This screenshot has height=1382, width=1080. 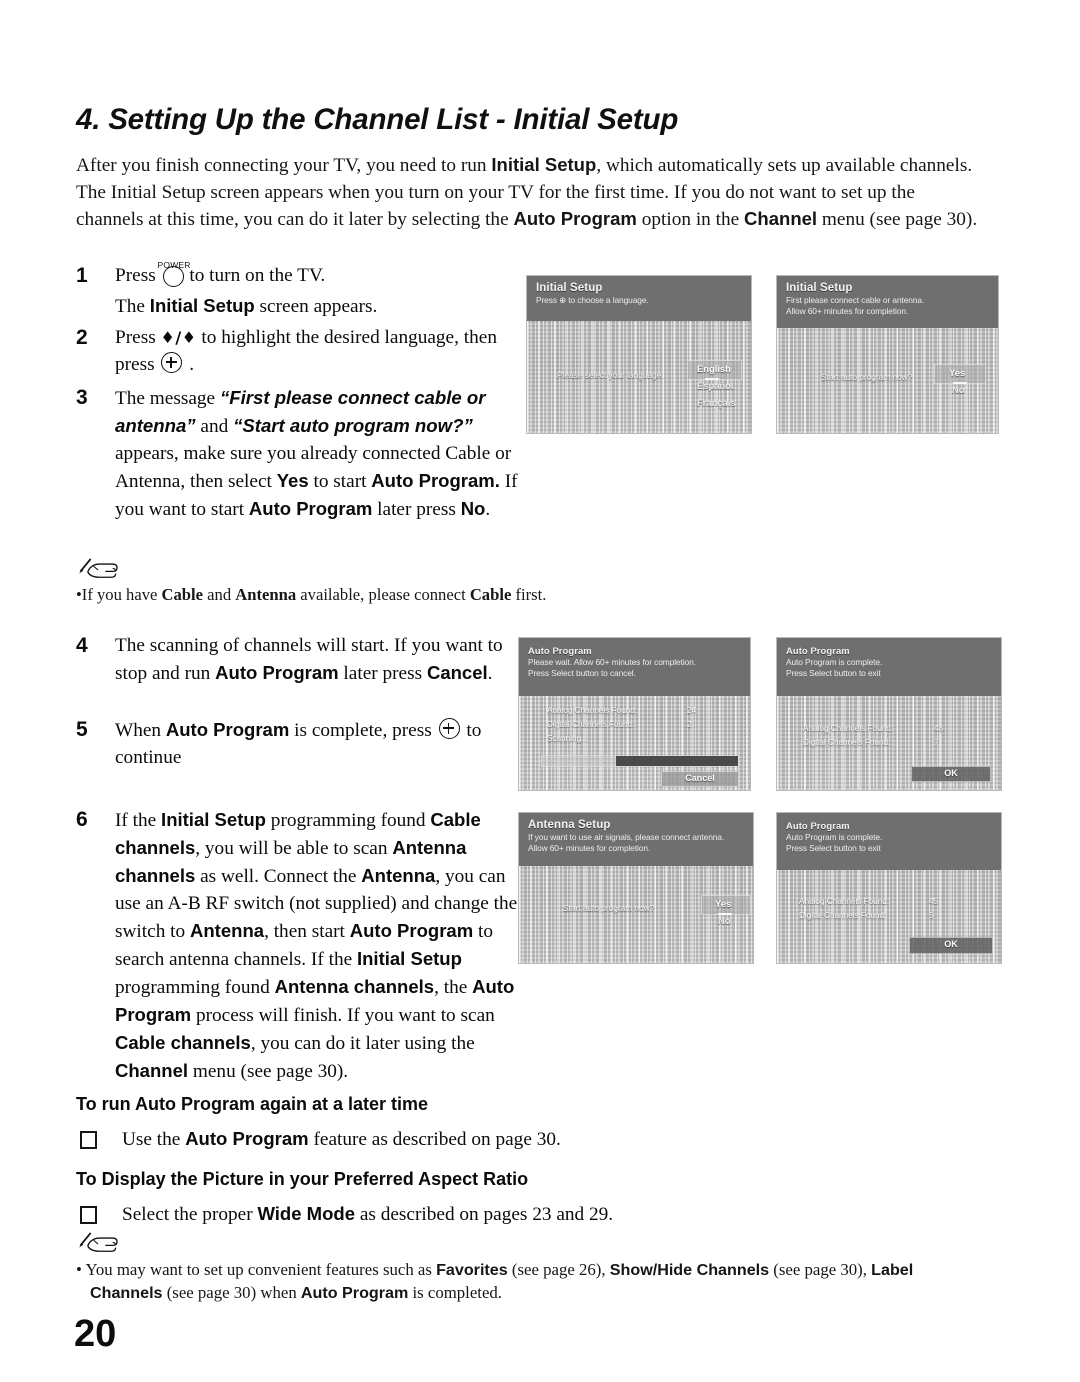 What do you see at coordinates (714, 368) in the screenshot?
I see `option-english: English` at bounding box center [714, 368].